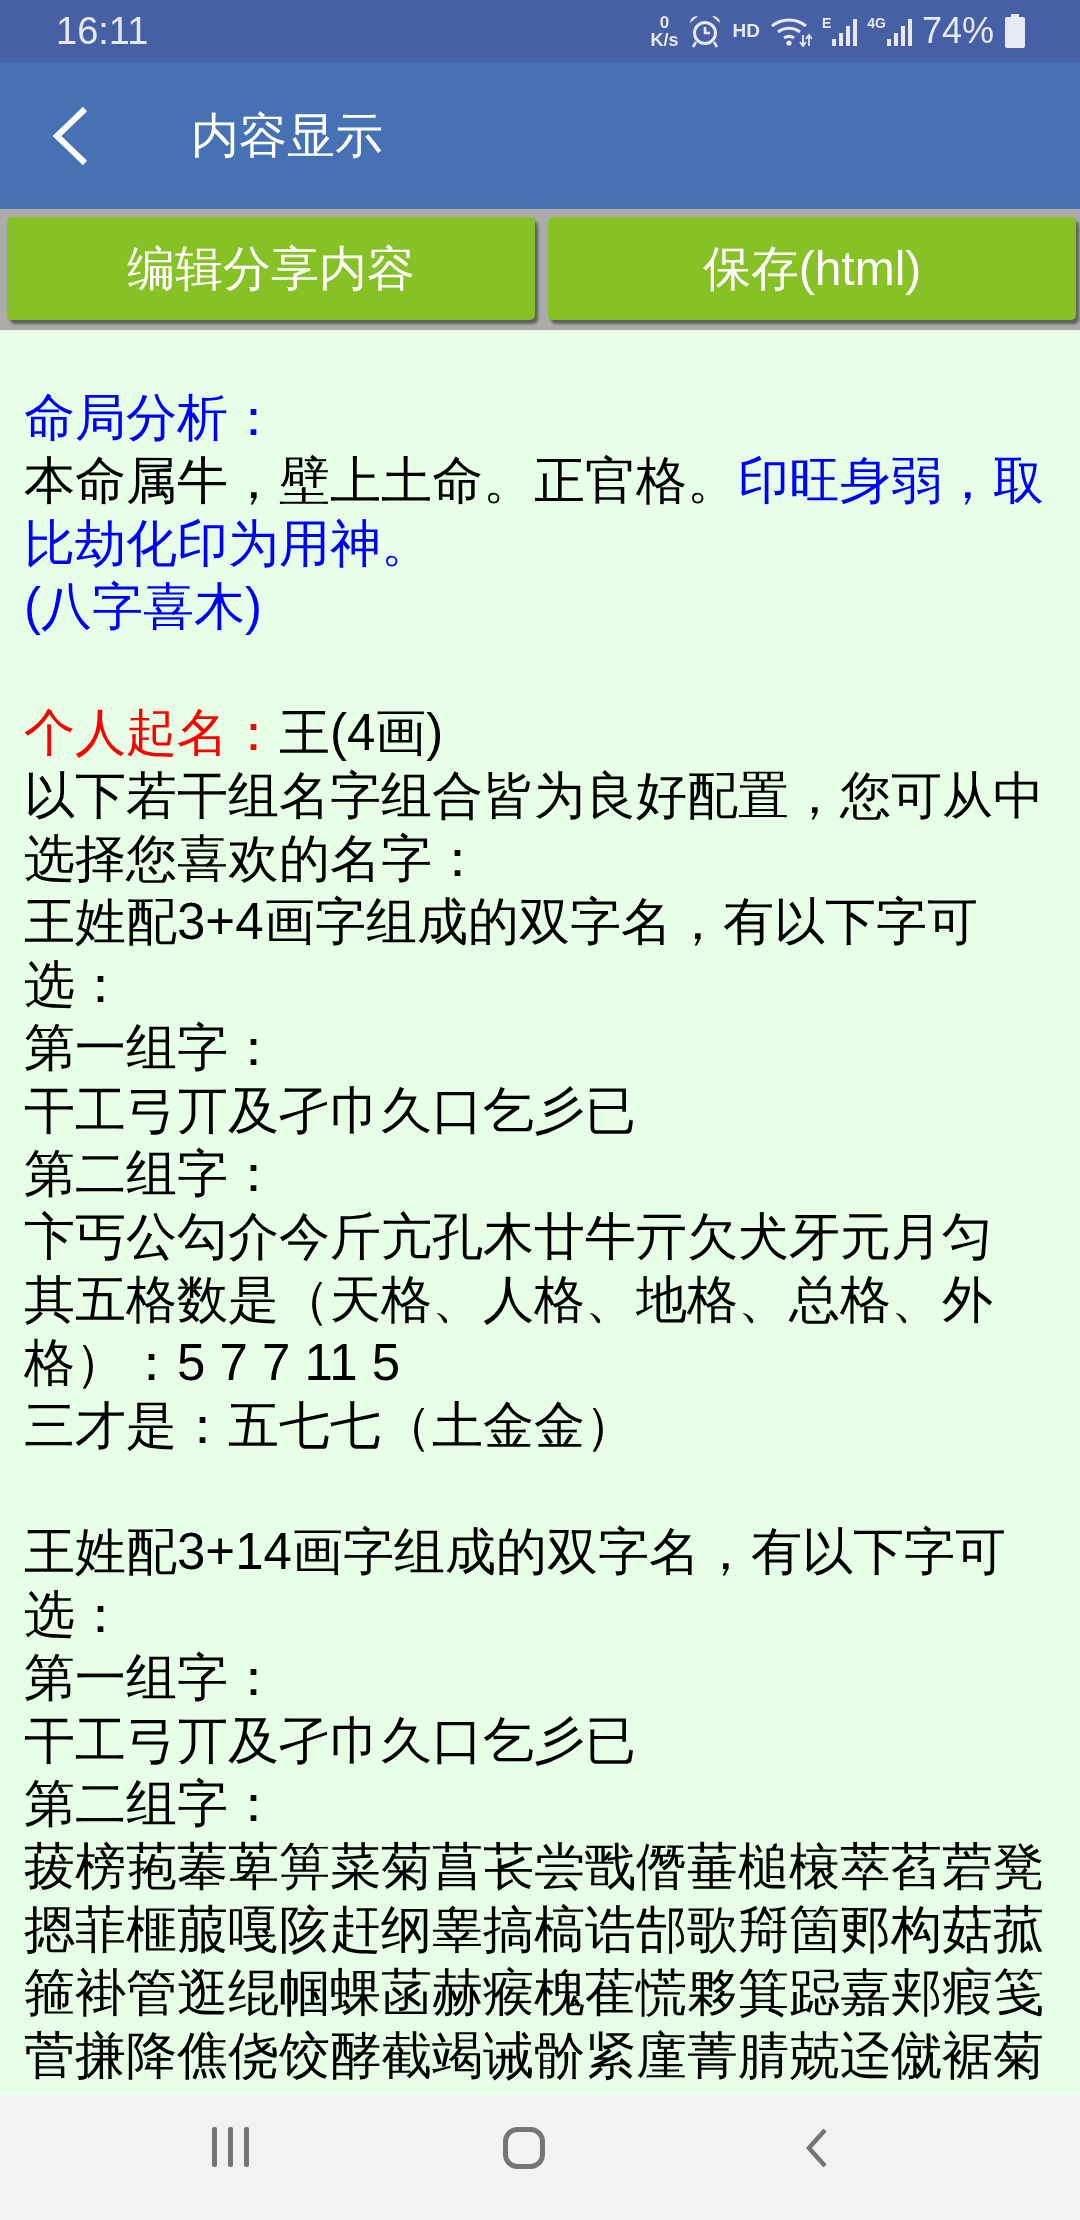 This screenshot has width=1080, height=2220. Describe the element at coordinates (876, 23) in the screenshot. I see `network-type-label: 4G` at that location.